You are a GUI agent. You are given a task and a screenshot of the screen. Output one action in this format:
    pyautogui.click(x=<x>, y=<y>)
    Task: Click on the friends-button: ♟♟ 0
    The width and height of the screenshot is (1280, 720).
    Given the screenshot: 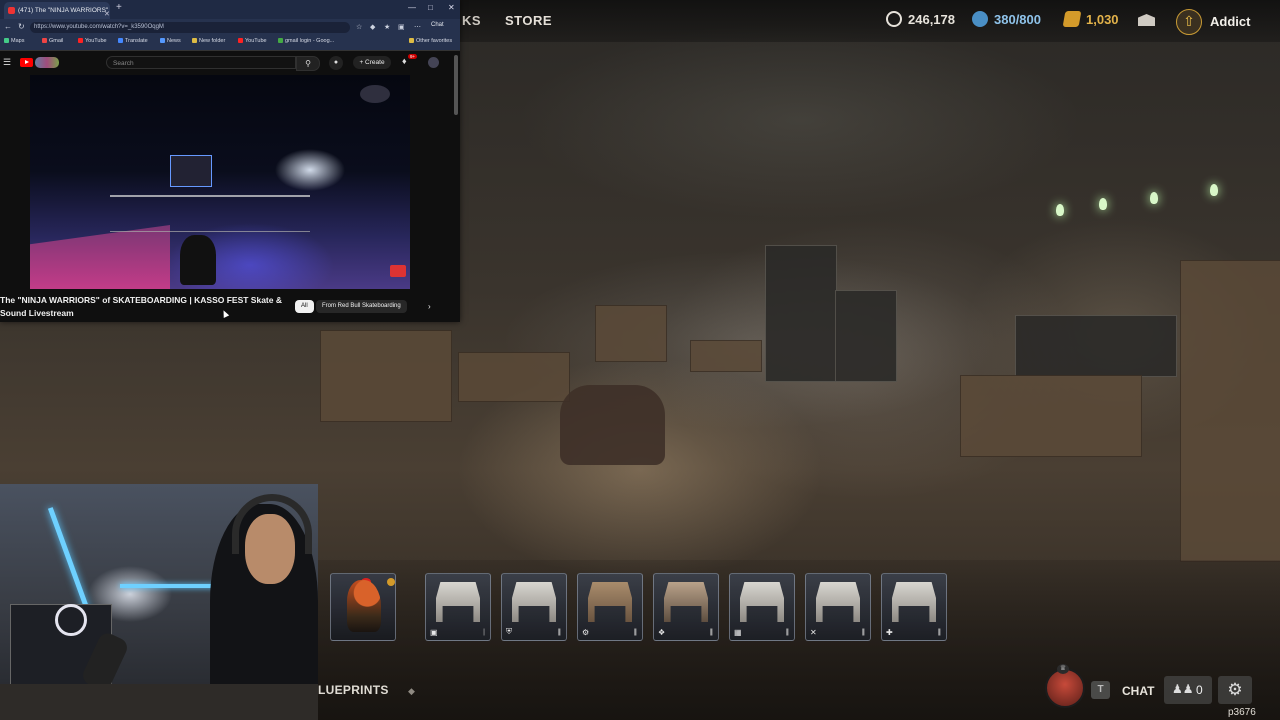 What is the action you would take?
    pyautogui.click(x=1188, y=690)
    